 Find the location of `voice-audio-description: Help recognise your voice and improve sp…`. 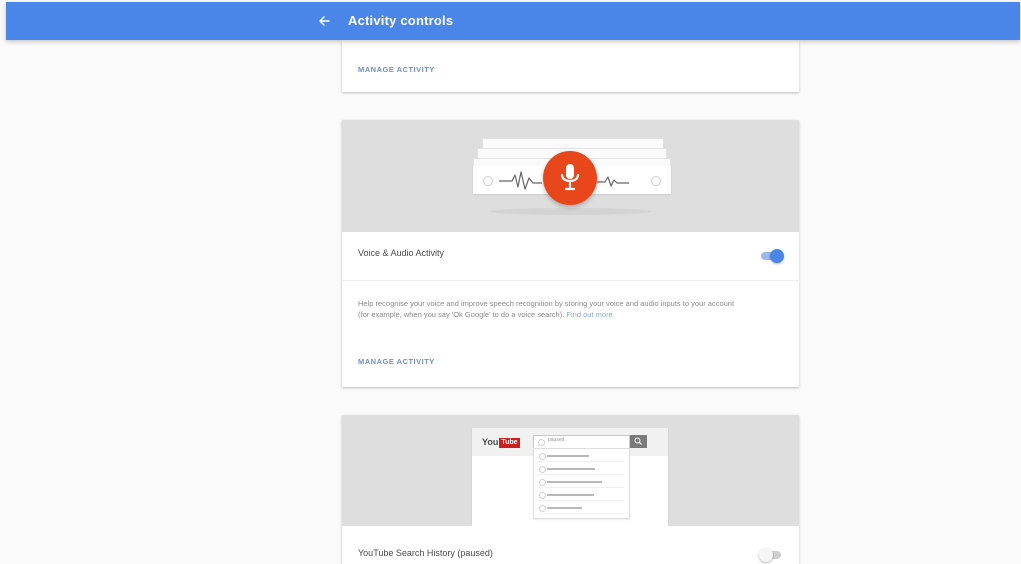

voice-audio-description: Help recognise your voice and improve sp… is located at coordinates (548, 309).